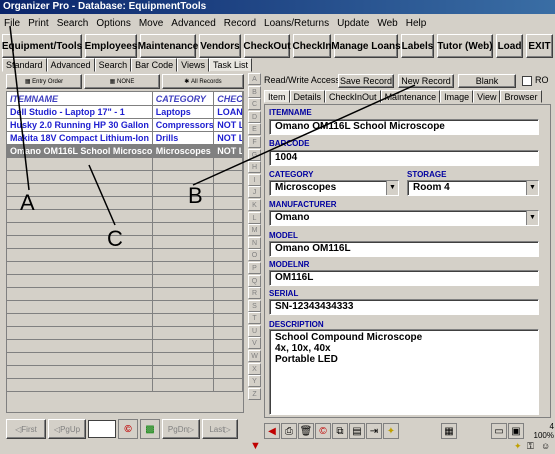 This screenshot has width=555, height=454. What do you see at coordinates (195, 195) in the screenshot?
I see `callout-b: B` at bounding box center [195, 195].